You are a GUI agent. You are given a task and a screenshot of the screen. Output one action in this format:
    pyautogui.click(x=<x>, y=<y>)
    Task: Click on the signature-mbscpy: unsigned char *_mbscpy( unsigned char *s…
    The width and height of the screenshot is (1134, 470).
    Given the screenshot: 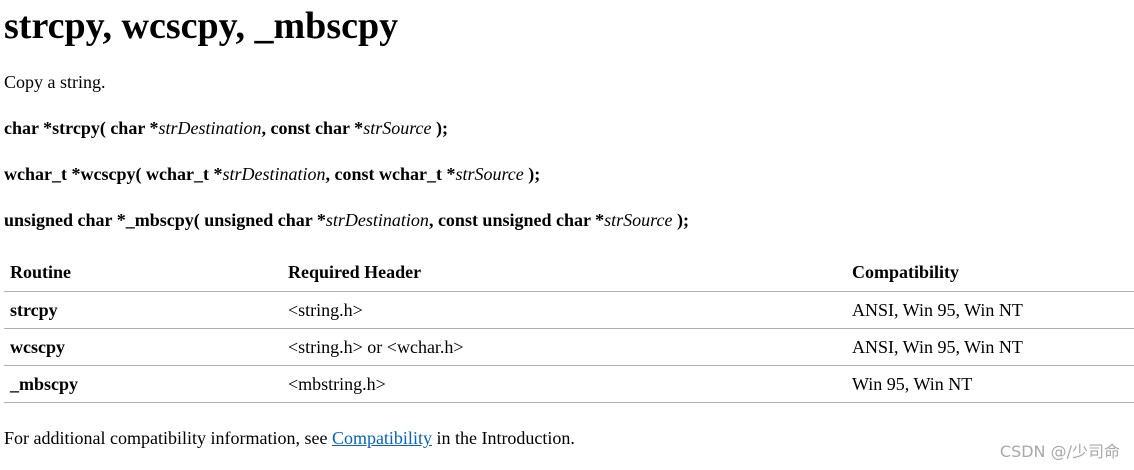 What is the action you would take?
    pyautogui.click(x=346, y=220)
    